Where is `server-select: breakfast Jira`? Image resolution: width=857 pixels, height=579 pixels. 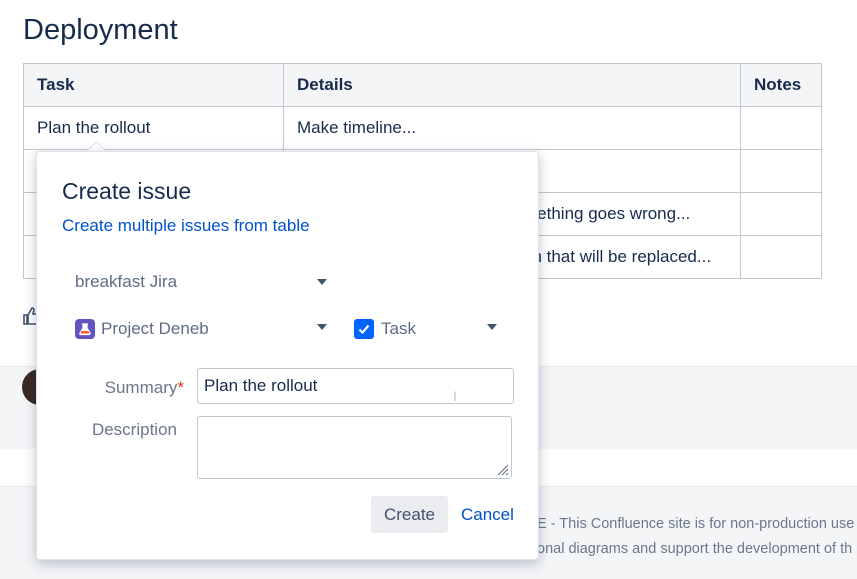
server-select: breakfast Jira is located at coordinates (203, 282).